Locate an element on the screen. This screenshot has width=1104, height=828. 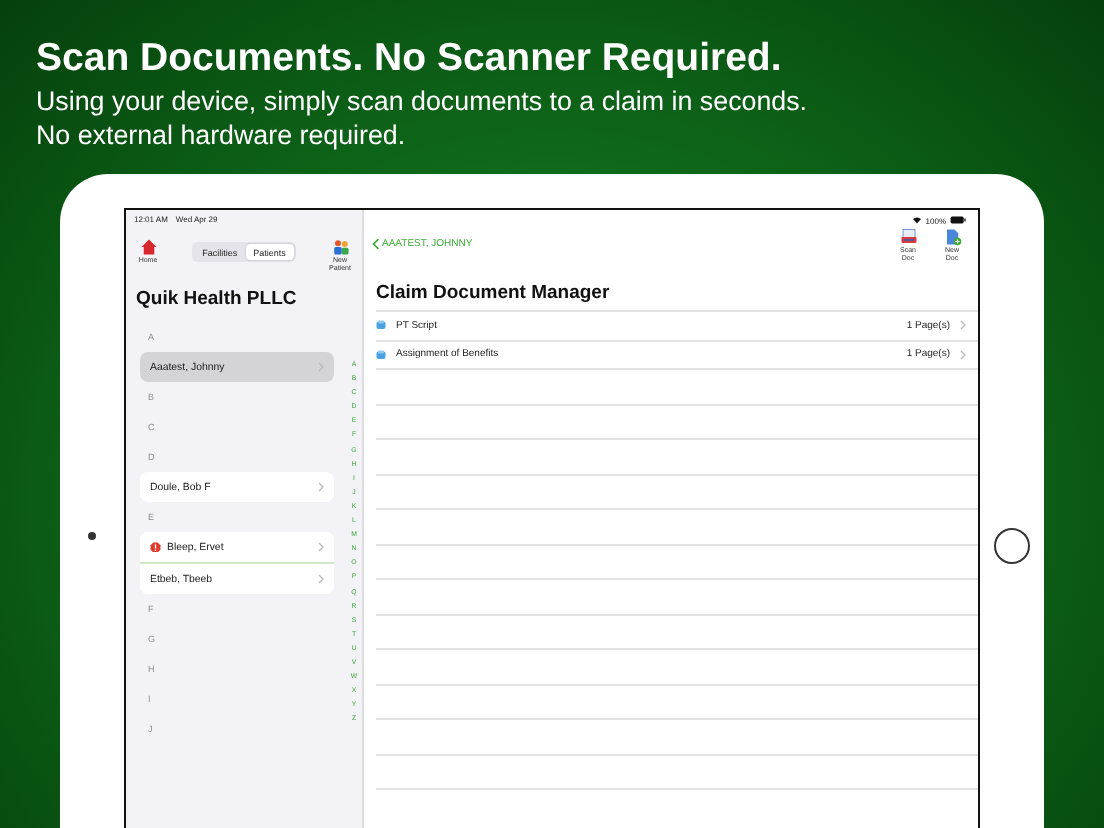
home-icon is located at coordinates (148, 247).